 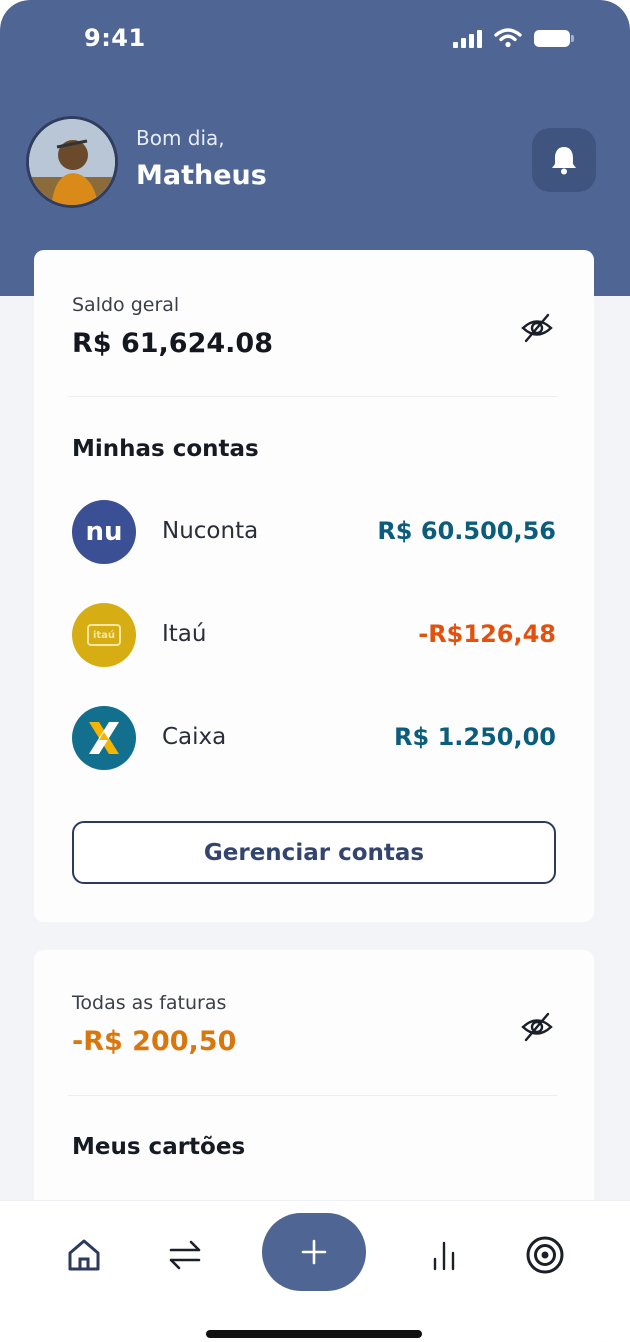 What do you see at coordinates (184, 634) in the screenshot?
I see `account-name: Itaú` at bounding box center [184, 634].